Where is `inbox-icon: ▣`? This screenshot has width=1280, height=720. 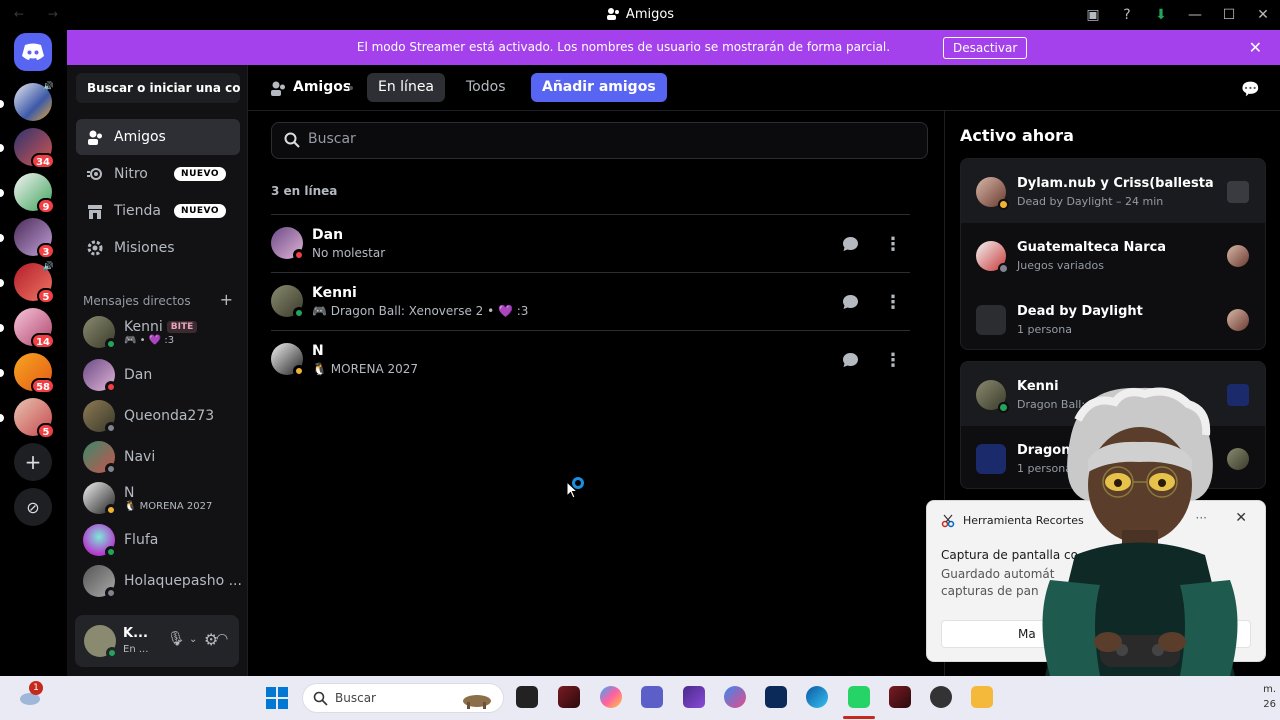
inbox-icon: ▣ is located at coordinates (1093, 15).